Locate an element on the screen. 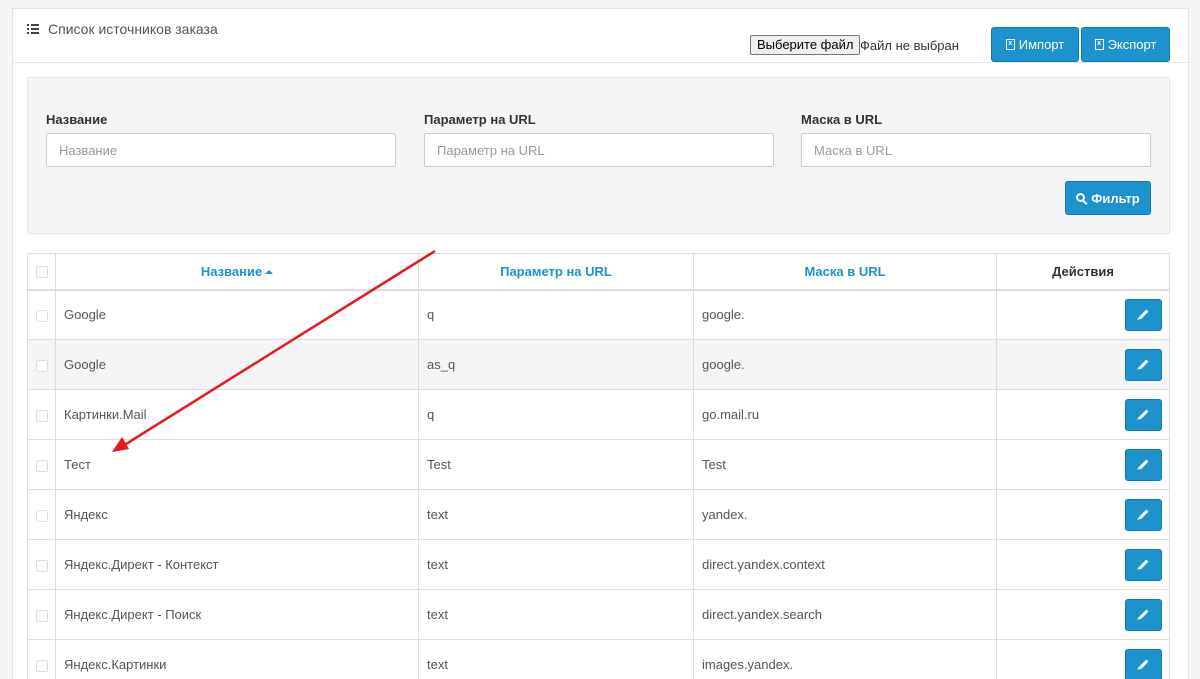  name-filter-label: Название is located at coordinates (77, 119).